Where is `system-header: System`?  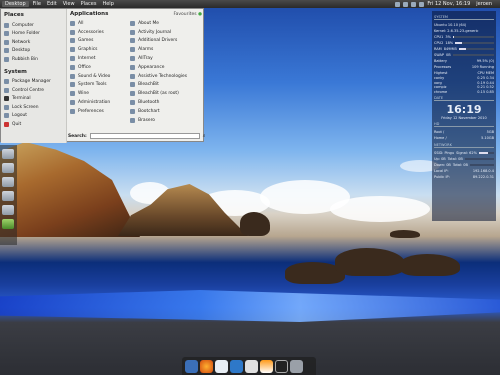
system-header: System is located at coordinates (15, 71).